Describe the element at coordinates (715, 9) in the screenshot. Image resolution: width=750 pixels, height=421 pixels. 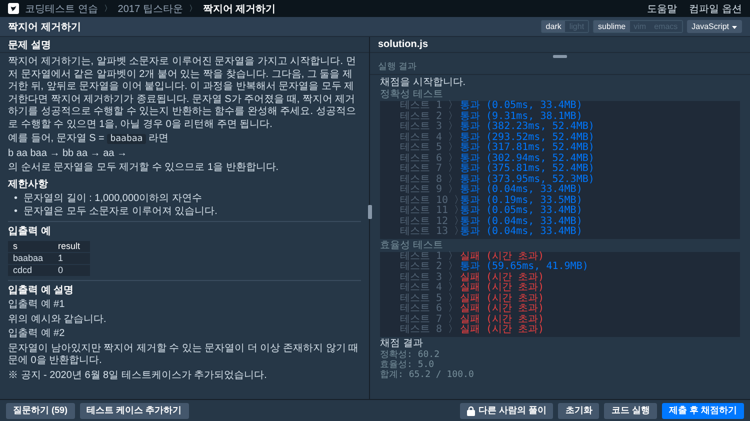
I see `nav-link: 컴파일 옵션` at that location.